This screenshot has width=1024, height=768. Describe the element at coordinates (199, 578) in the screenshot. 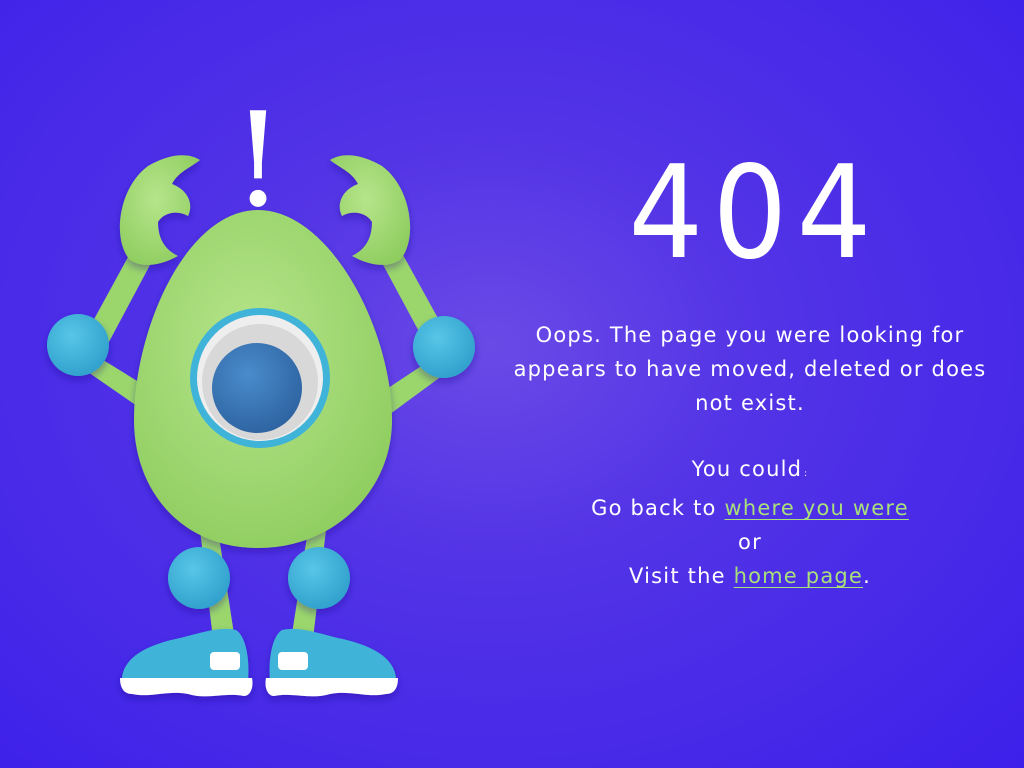

I see `left-knee-joint` at that location.